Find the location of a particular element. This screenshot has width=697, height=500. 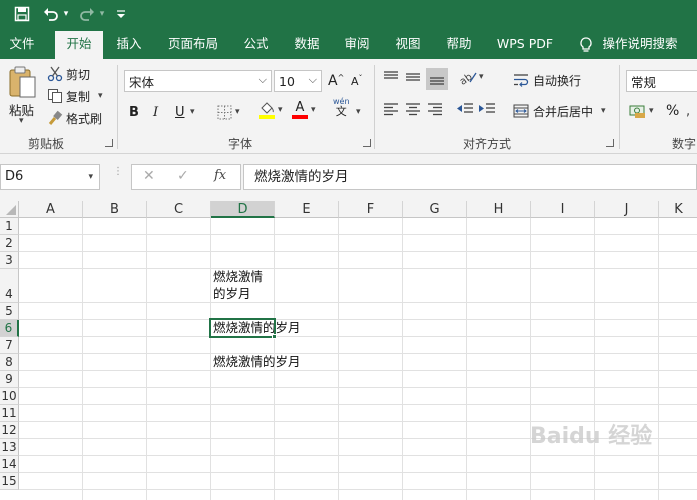

format-painter-button: 格式刷 is located at coordinates (74, 118).